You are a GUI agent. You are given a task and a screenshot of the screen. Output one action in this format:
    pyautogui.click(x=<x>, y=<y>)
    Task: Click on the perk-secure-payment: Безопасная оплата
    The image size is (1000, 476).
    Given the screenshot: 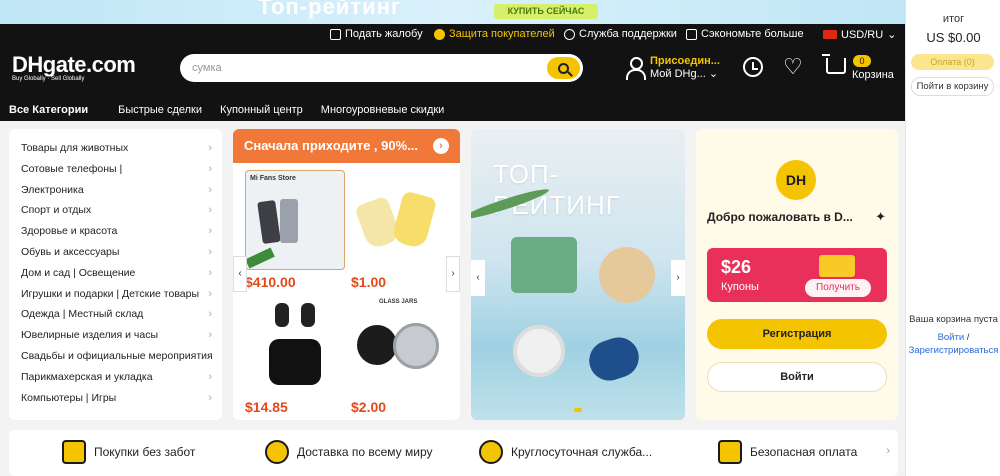 What is the action you would take?
    pyautogui.click(x=787, y=452)
    